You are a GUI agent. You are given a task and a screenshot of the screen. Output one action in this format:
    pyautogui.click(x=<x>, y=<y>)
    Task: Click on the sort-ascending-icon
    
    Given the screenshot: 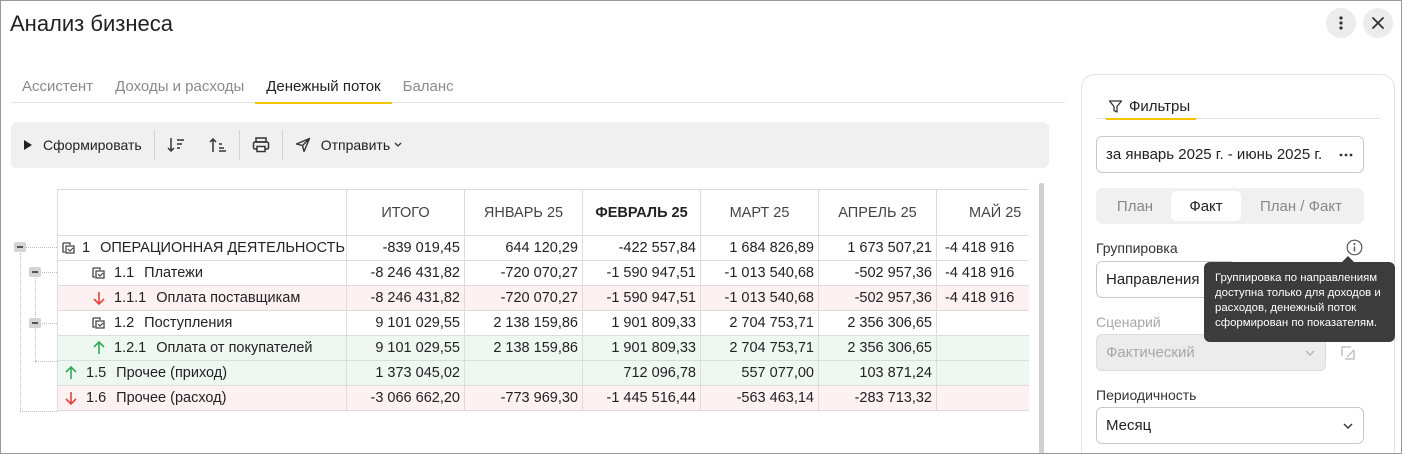 What is the action you would take?
    pyautogui.click(x=217, y=144)
    